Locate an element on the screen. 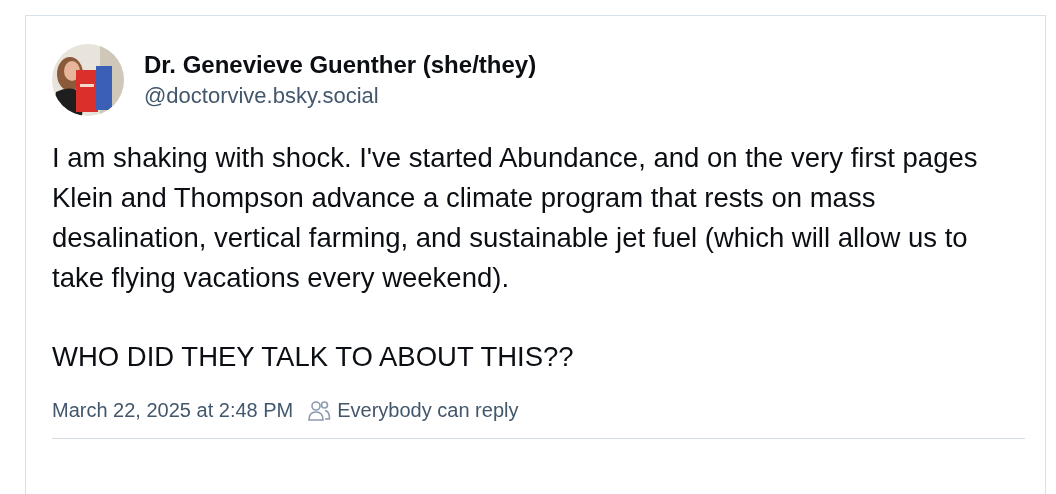  reply-setting: Everybody can reply is located at coordinates (428, 410).